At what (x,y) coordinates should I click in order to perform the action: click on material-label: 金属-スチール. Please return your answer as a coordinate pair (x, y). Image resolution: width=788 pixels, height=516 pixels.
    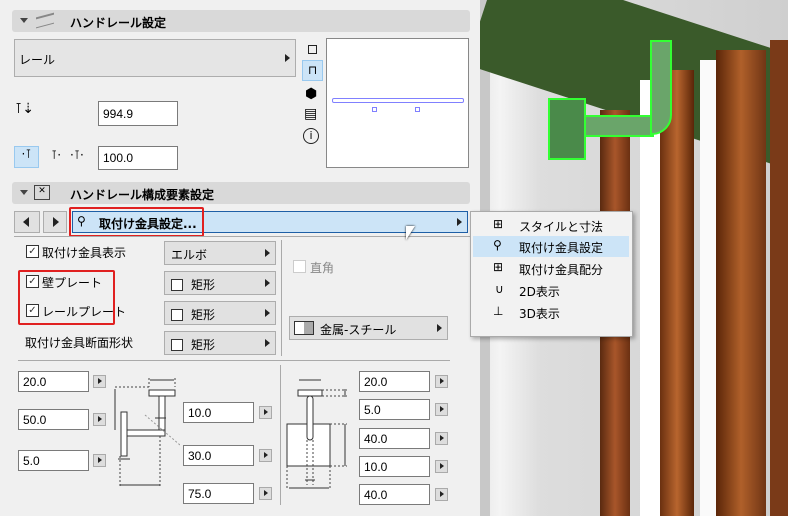
    Looking at the image, I should click on (358, 330).